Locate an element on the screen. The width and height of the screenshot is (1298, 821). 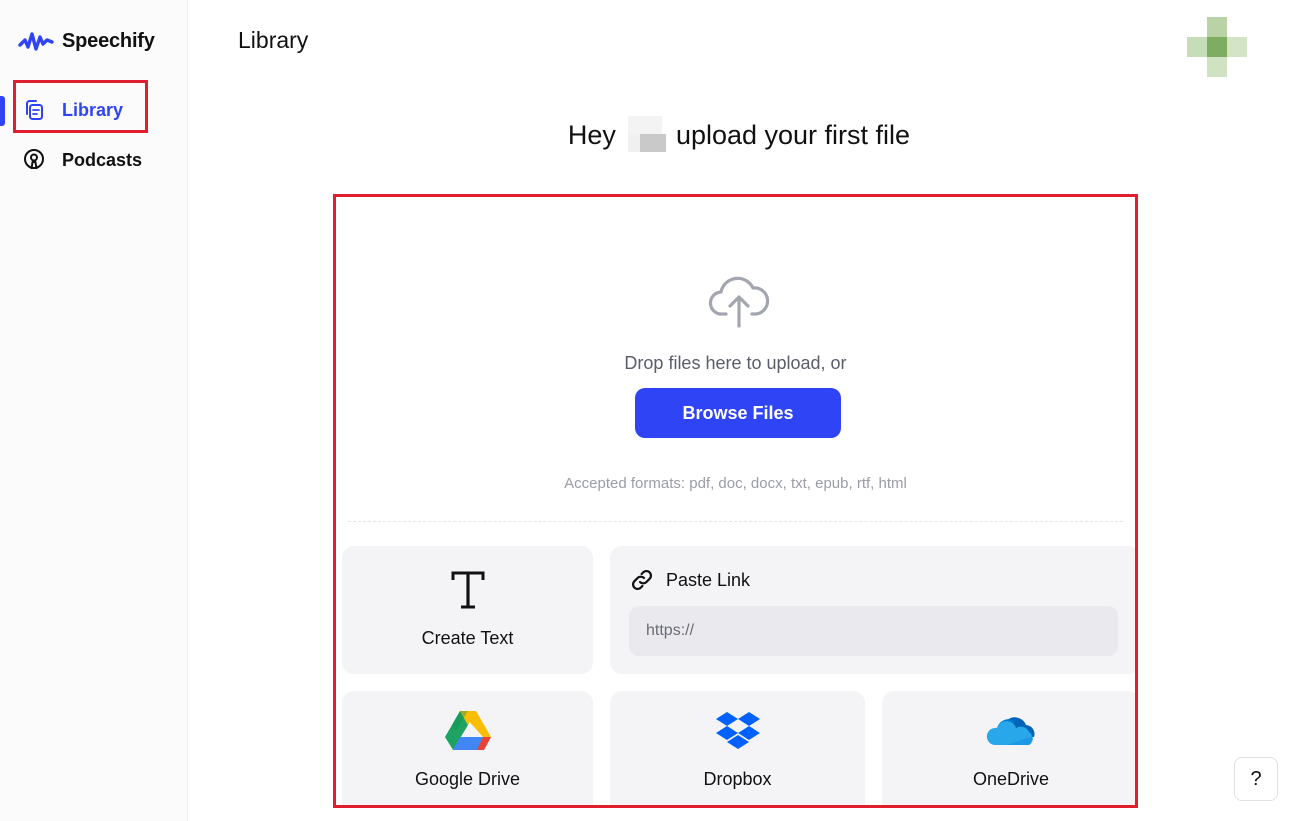
onedrive-label: OneDrive is located at coordinates (1011, 779).